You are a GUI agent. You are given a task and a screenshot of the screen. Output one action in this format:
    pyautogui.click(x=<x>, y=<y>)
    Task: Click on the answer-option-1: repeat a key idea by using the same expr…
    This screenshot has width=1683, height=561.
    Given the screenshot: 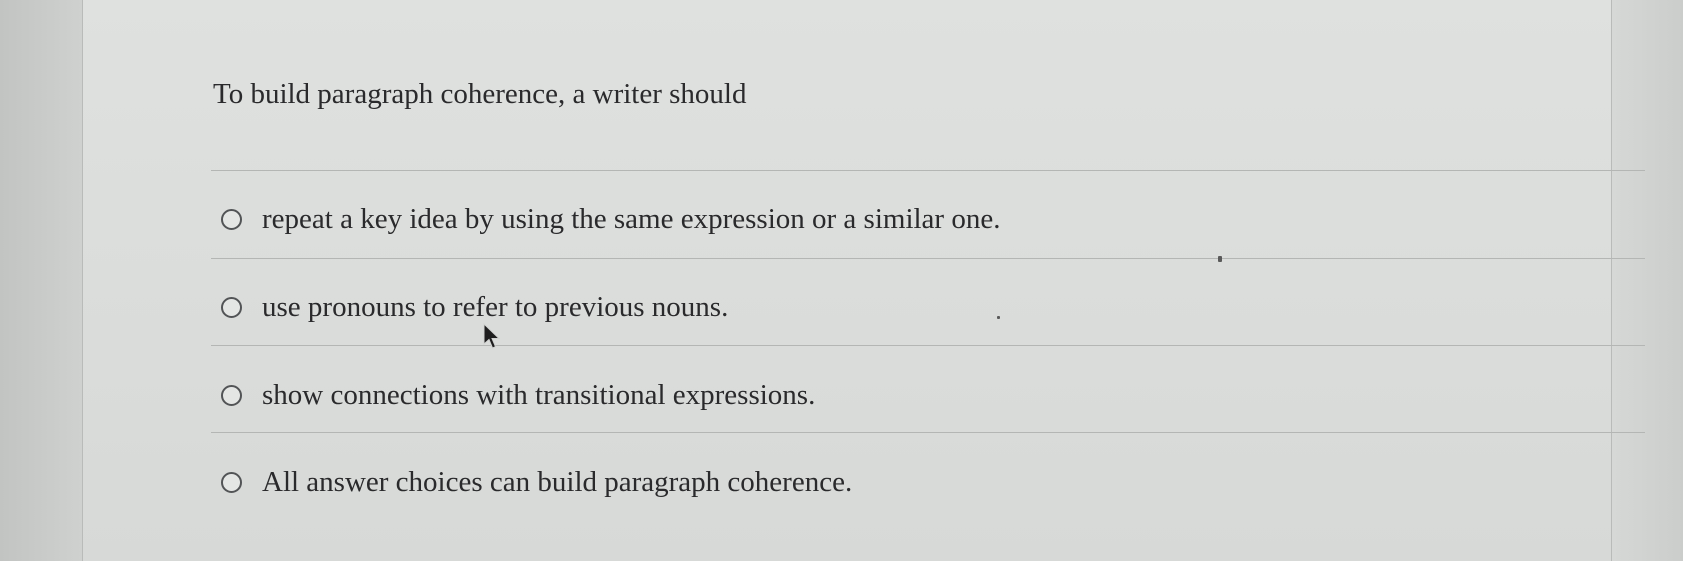 What is the action you would take?
    pyautogui.click(x=610, y=219)
    